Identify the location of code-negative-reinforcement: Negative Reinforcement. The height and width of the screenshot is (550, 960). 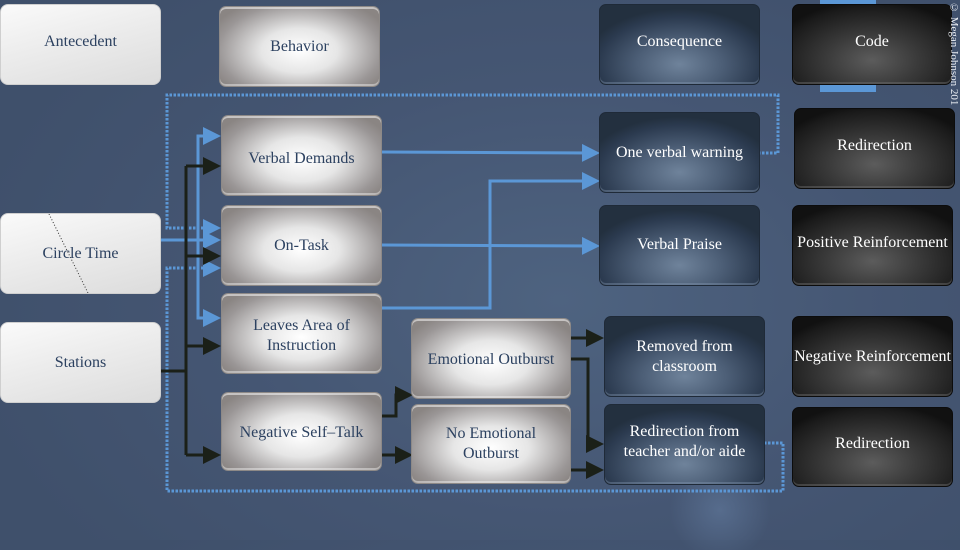
(872, 356).